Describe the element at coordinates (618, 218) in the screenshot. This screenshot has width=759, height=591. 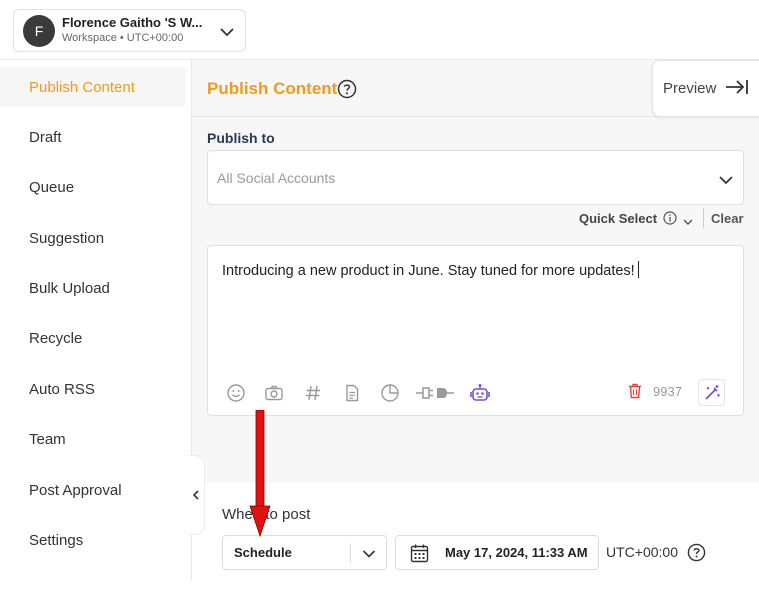
I see `quick-select-button: Quick Select` at that location.